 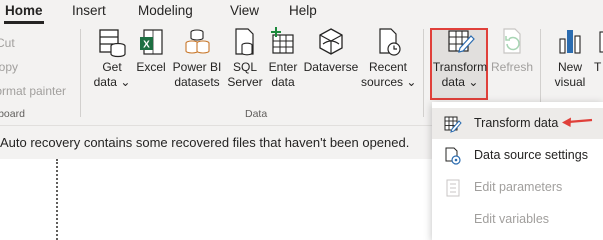 I want to click on new-visual-label-2: visual, so click(x=570, y=82).